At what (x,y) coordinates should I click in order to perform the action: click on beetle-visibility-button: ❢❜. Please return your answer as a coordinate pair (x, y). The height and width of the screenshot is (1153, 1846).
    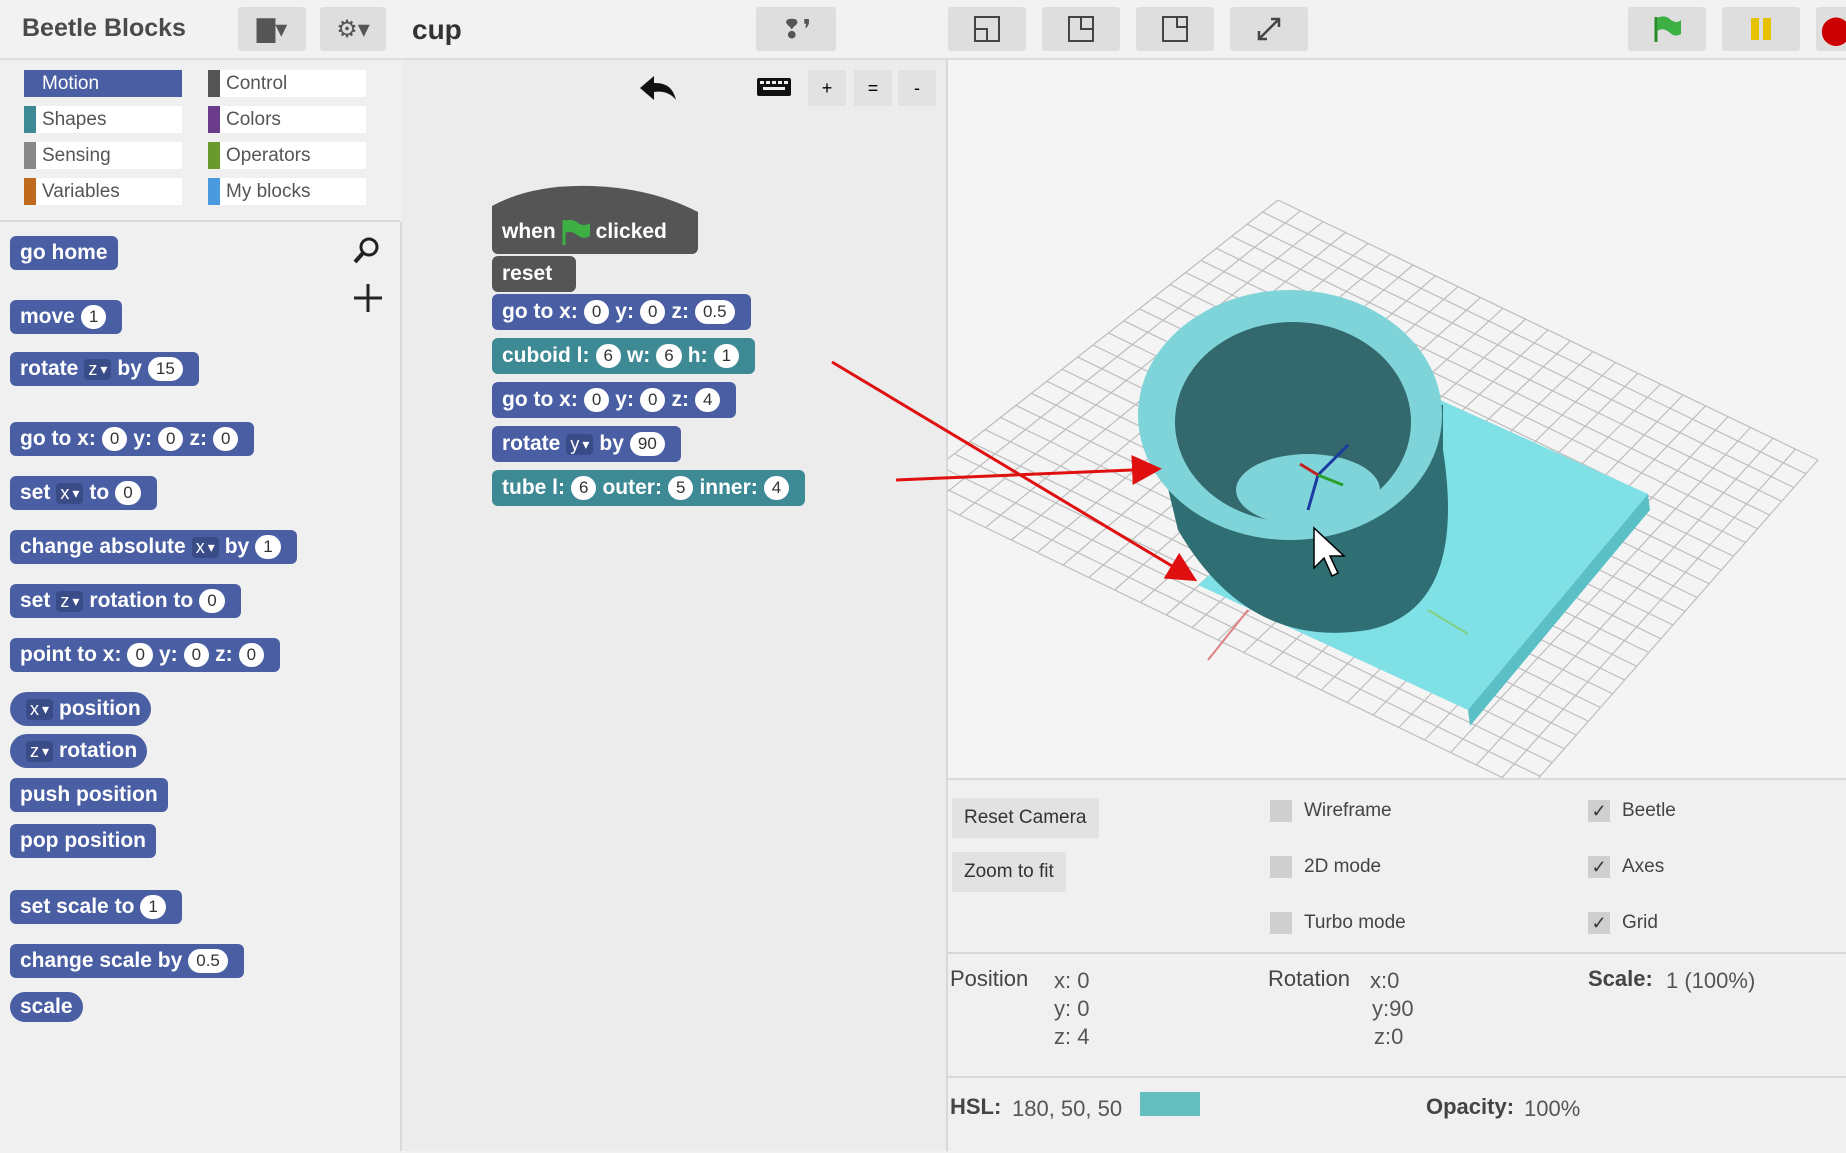
    Looking at the image, I should click on (796, 29).